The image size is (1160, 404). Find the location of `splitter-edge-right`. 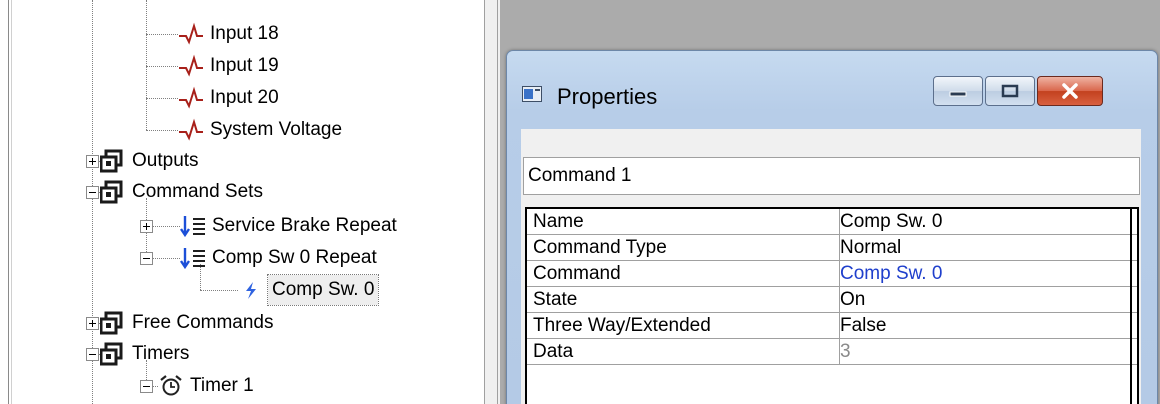

splitter-edge-right is located at coordinates (497, 202).